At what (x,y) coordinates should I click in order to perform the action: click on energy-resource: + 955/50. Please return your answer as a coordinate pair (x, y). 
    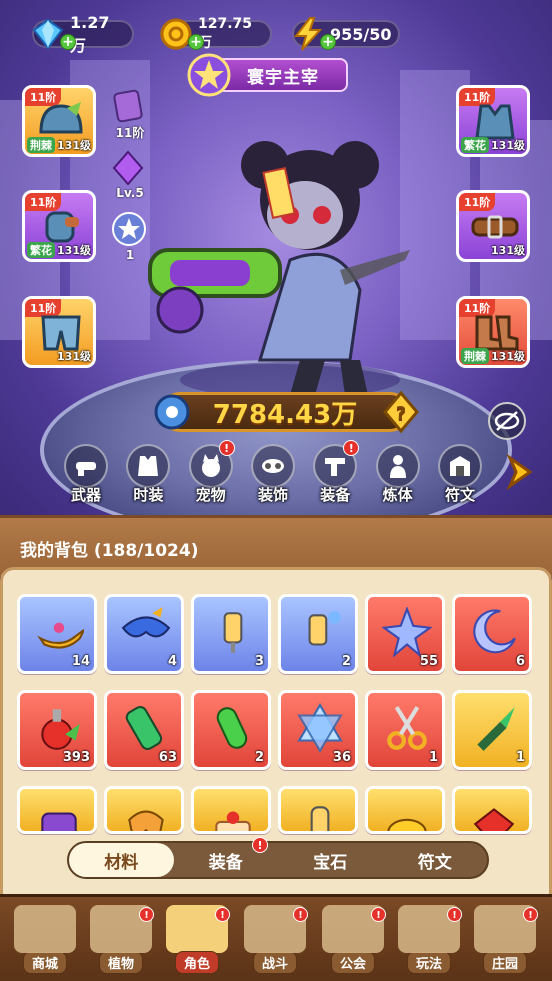
    Looking at the image, I should click on (346, 34).